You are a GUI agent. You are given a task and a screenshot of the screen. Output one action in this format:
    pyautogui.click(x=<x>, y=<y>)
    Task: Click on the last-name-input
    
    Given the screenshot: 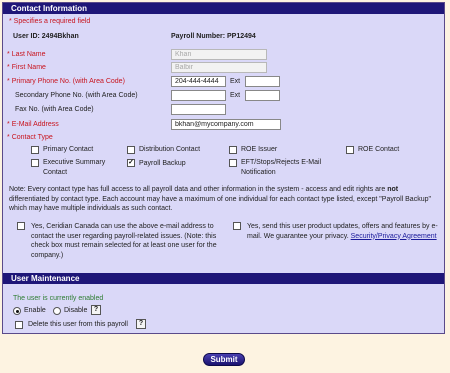 What is the action you would take?
    pyautogui.click(x=219, y=54)
    